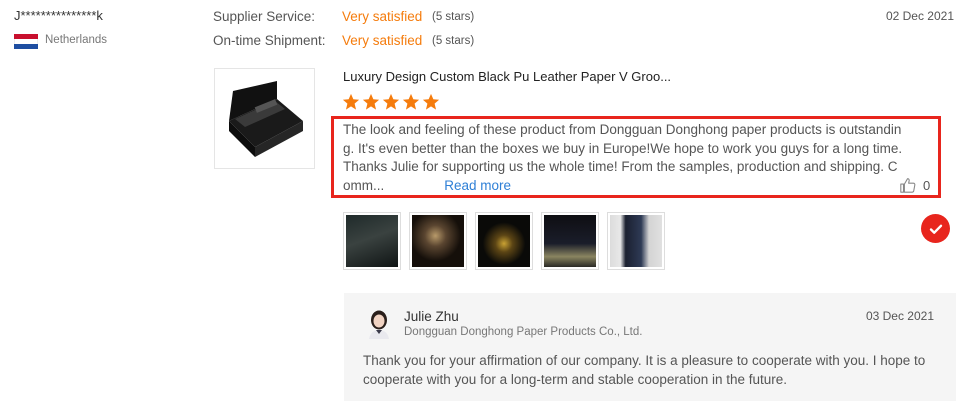  What do you see at coordinates (919, 16) in the screenshot?
I see `review-date: 02 Dec 2021` at bounding box center [919, 16].